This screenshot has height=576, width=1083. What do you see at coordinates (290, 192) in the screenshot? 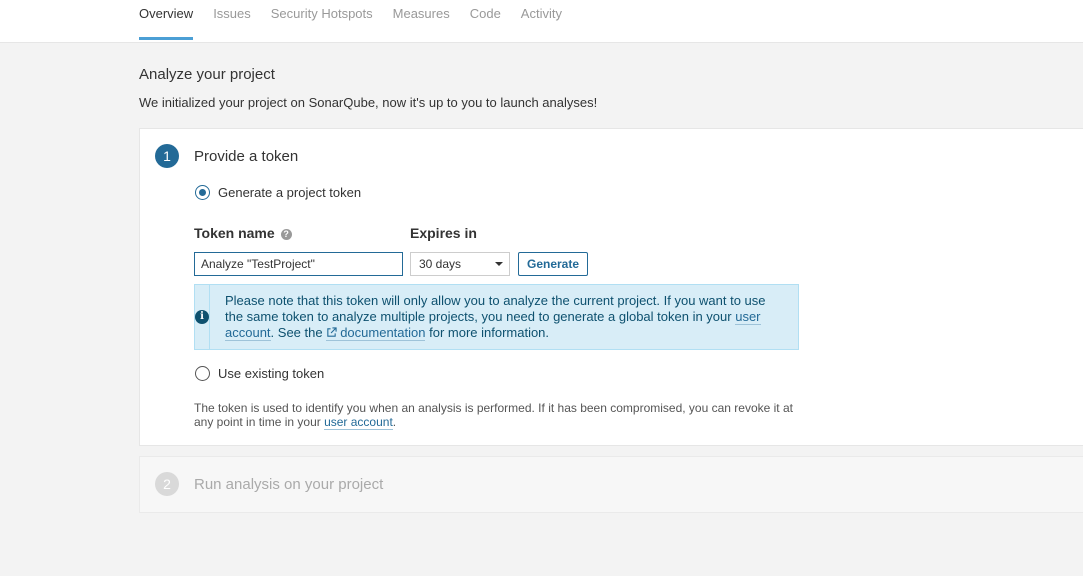
I see `generate-token-label: Generate a project token` at bounding box center [290, 192].